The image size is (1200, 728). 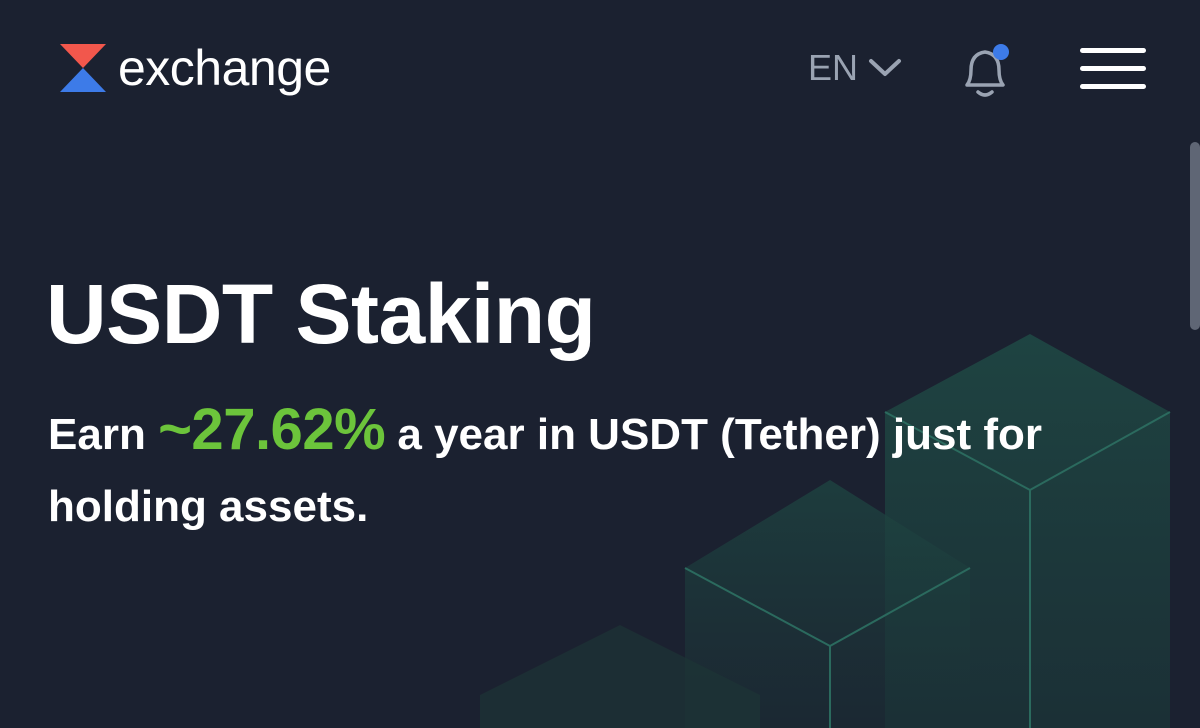 What do you see at coordinates (833, 67) in the screenshot?
I see `language-label: EN` at bounding box center [833, 67].